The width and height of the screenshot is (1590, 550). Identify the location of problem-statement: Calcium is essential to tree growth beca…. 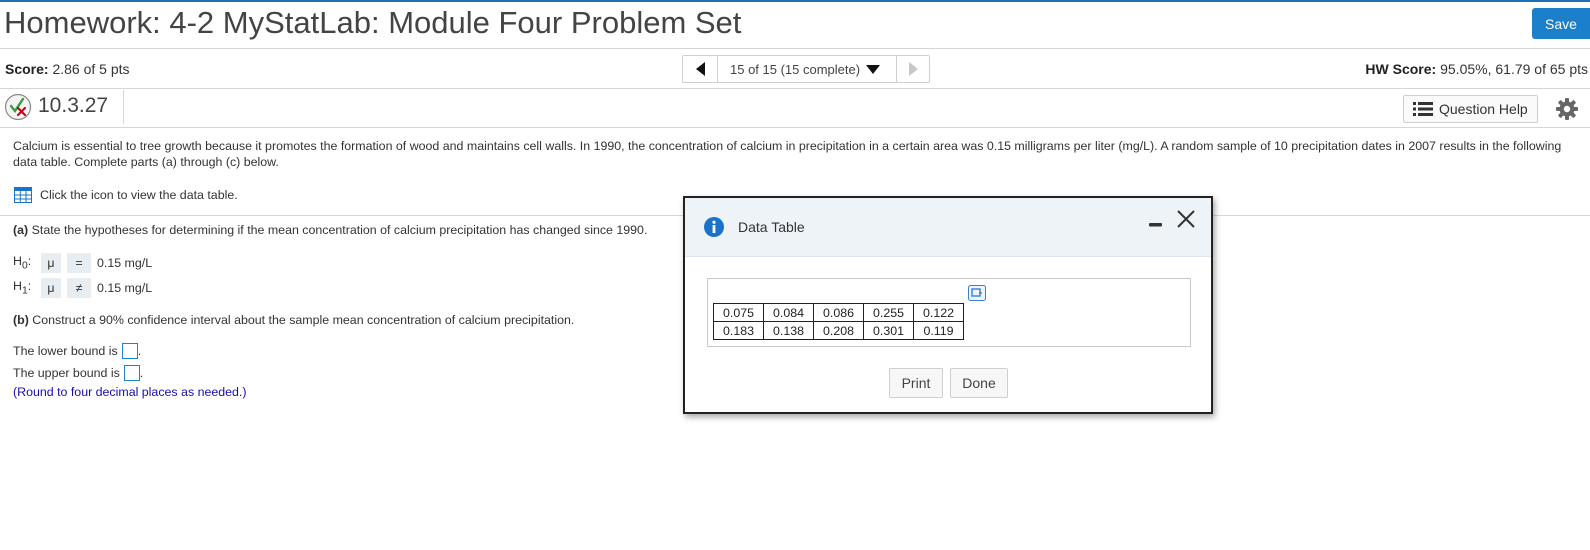
(787, 154).